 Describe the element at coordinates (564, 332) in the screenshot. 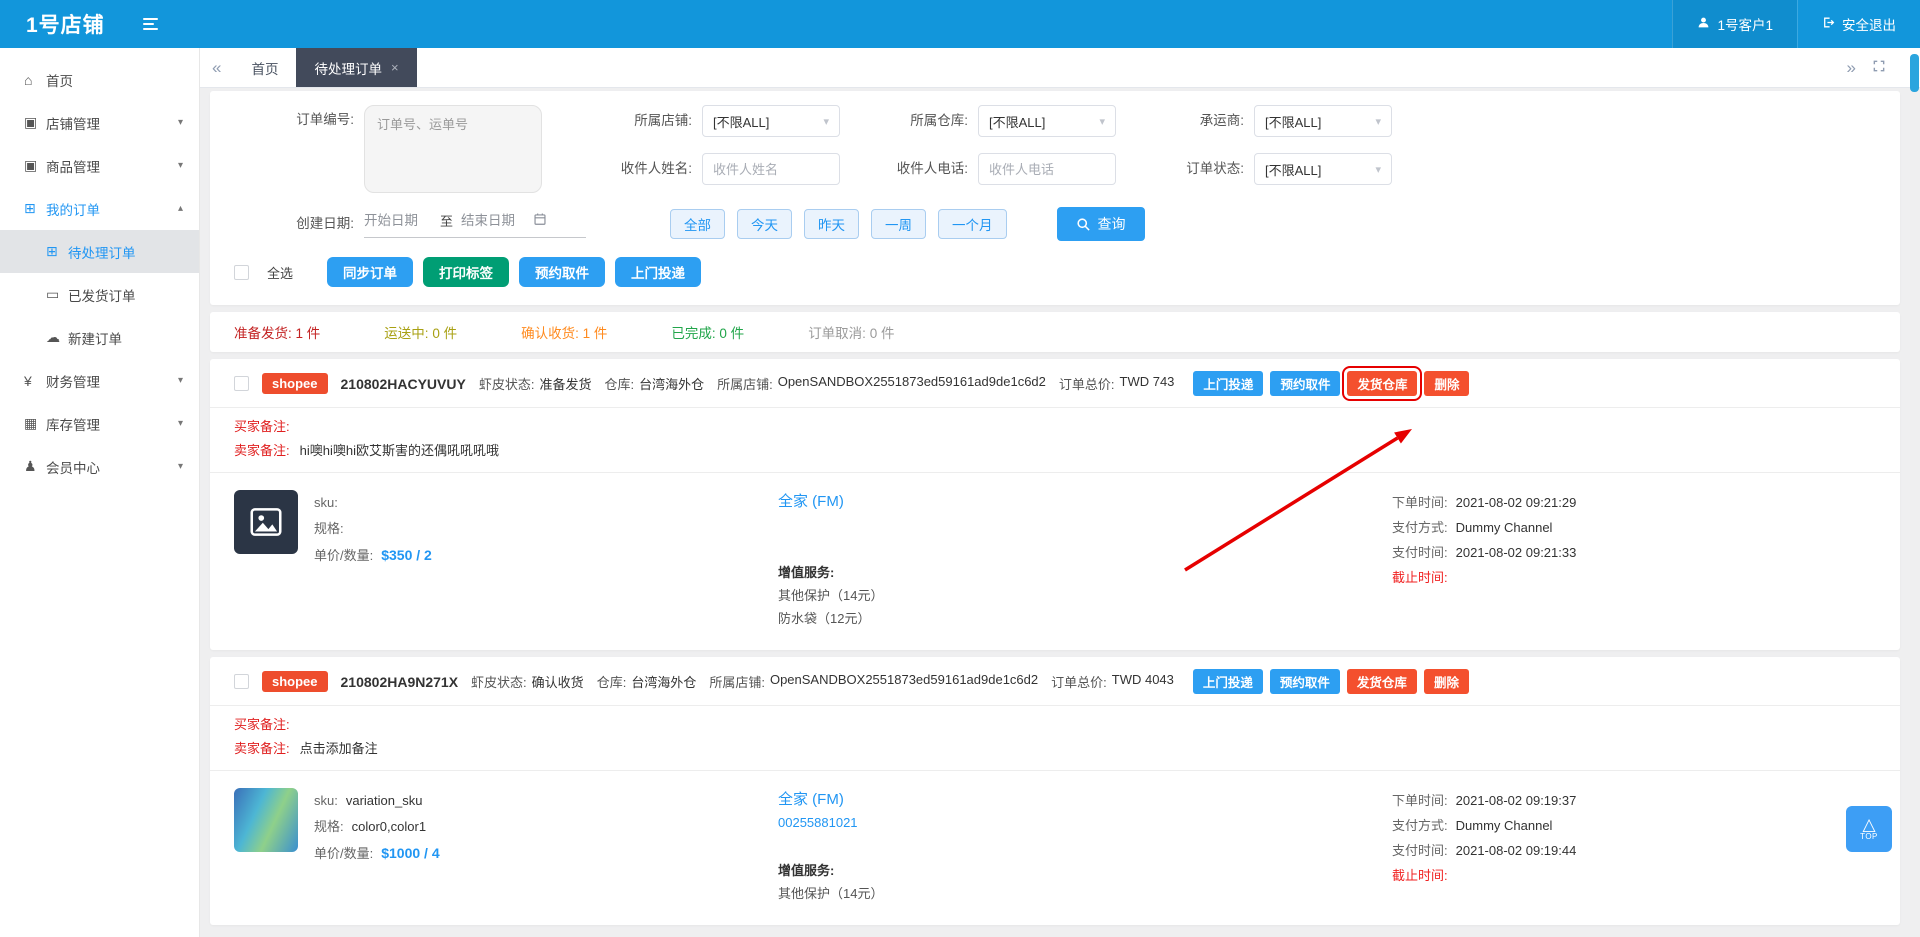

I see `summary-item: 确认收货: 1 件` at that location.